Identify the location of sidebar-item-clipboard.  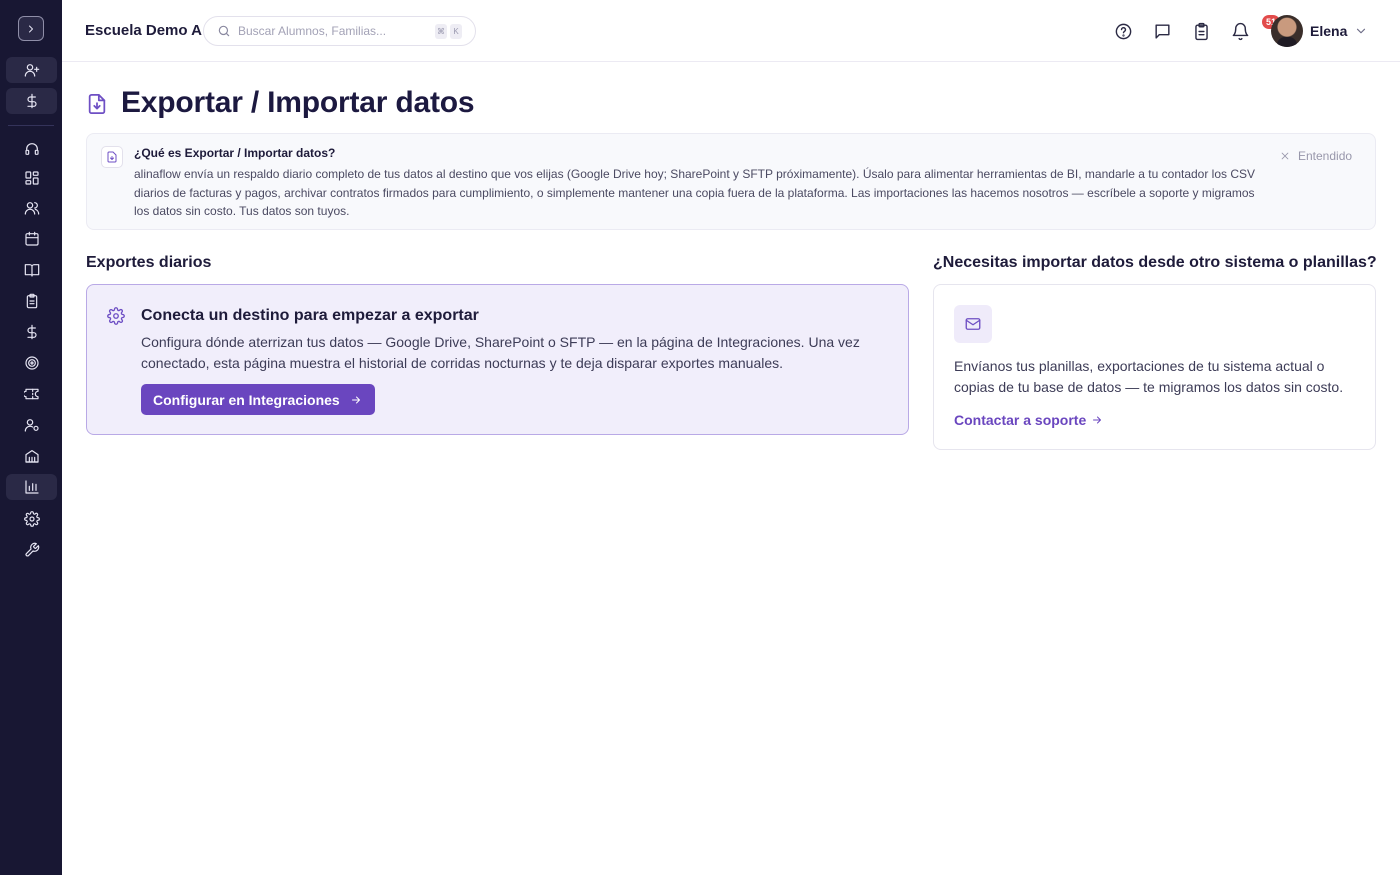
(31, 301).